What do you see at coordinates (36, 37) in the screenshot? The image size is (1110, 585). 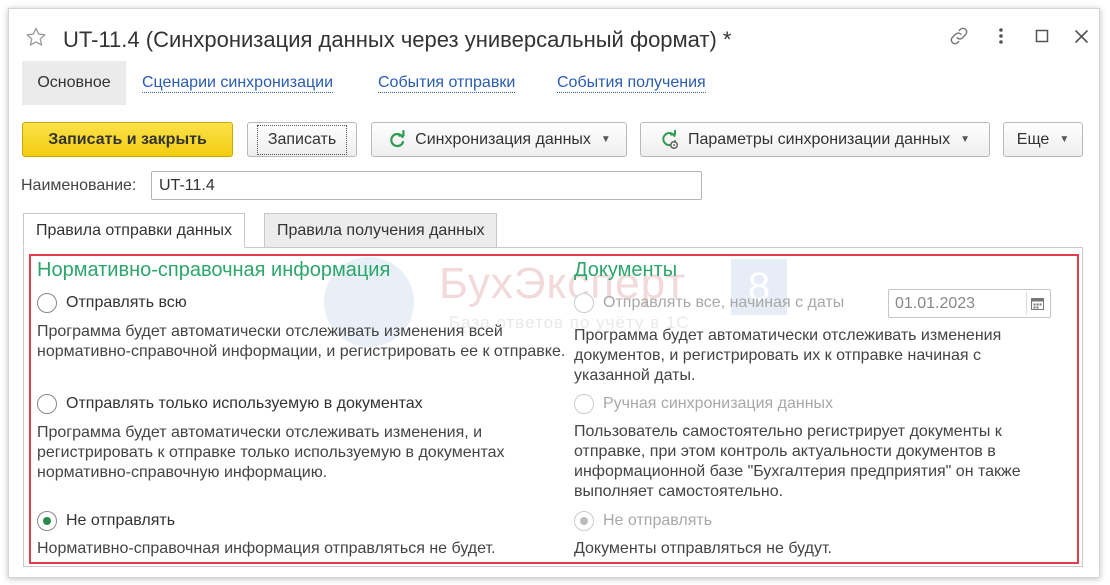 I see `star-icon` at bounding box center [36, 37].